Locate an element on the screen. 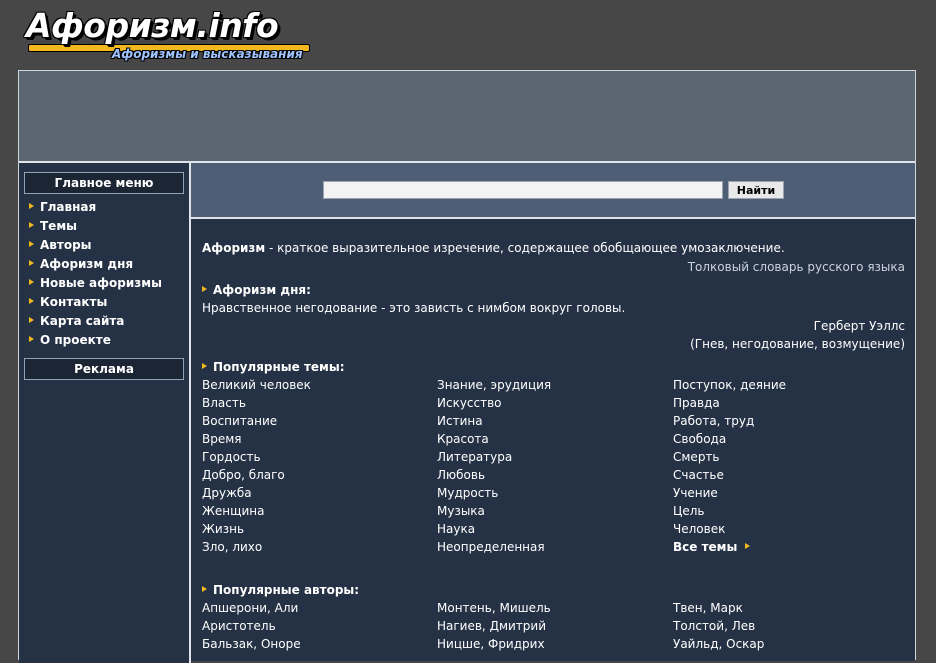 The height and width of the screenshot is (663, 936). menu-item-new-aphorisms: Новые афоризмы is located at coordinates (95, 283).